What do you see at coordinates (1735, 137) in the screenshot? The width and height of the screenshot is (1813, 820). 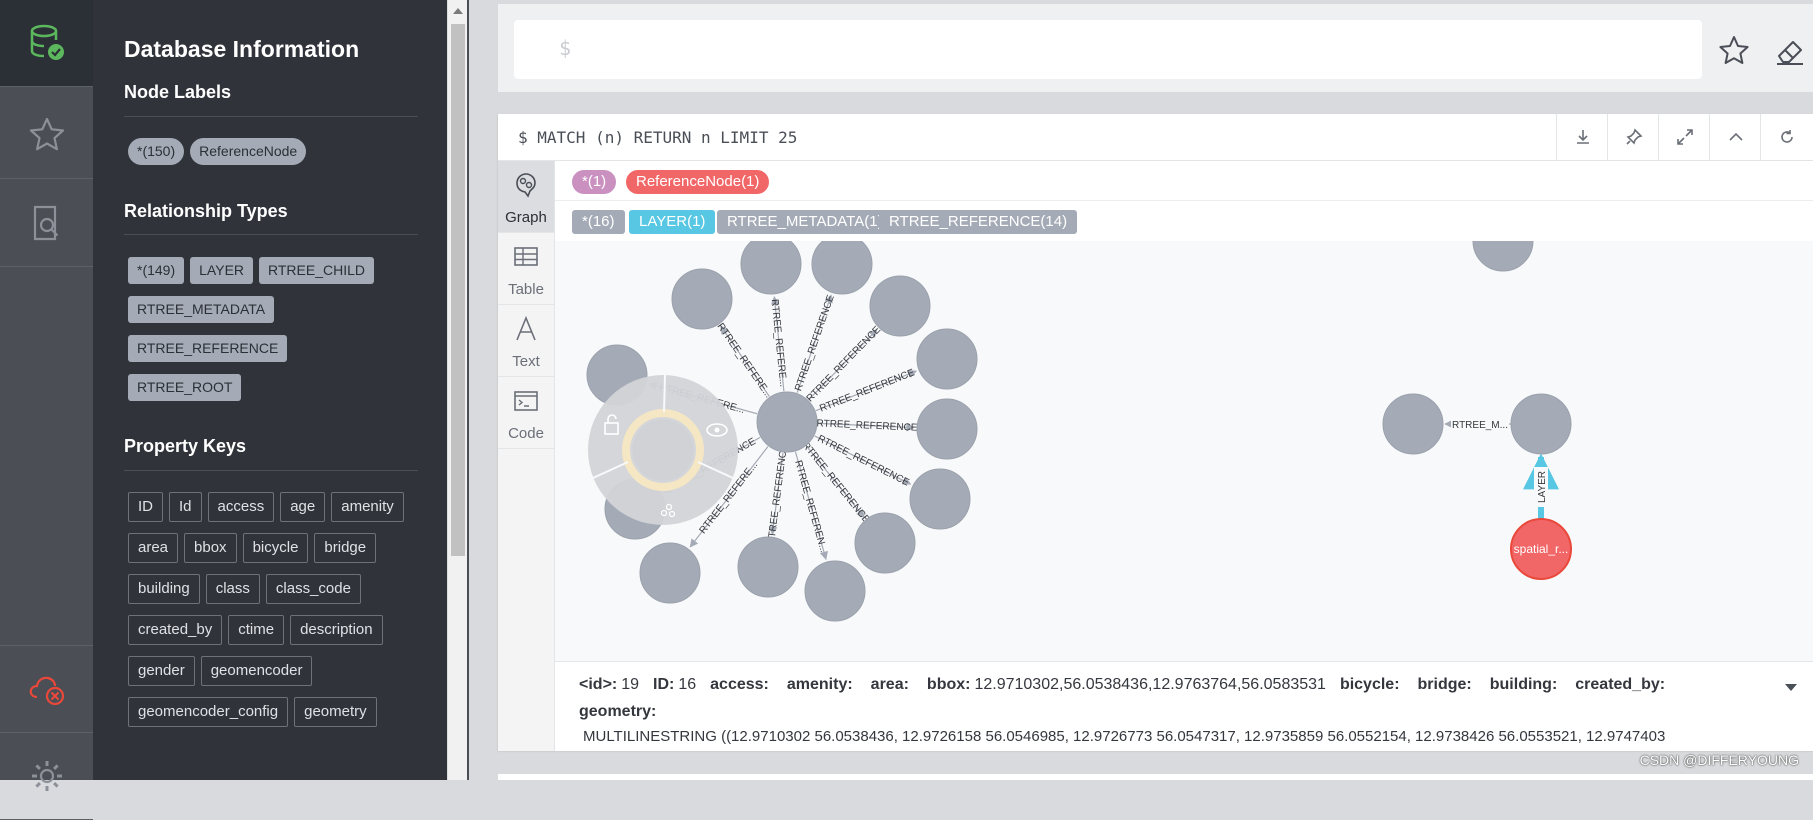 I see `collapse-button` at bounding box center [1735, 137].